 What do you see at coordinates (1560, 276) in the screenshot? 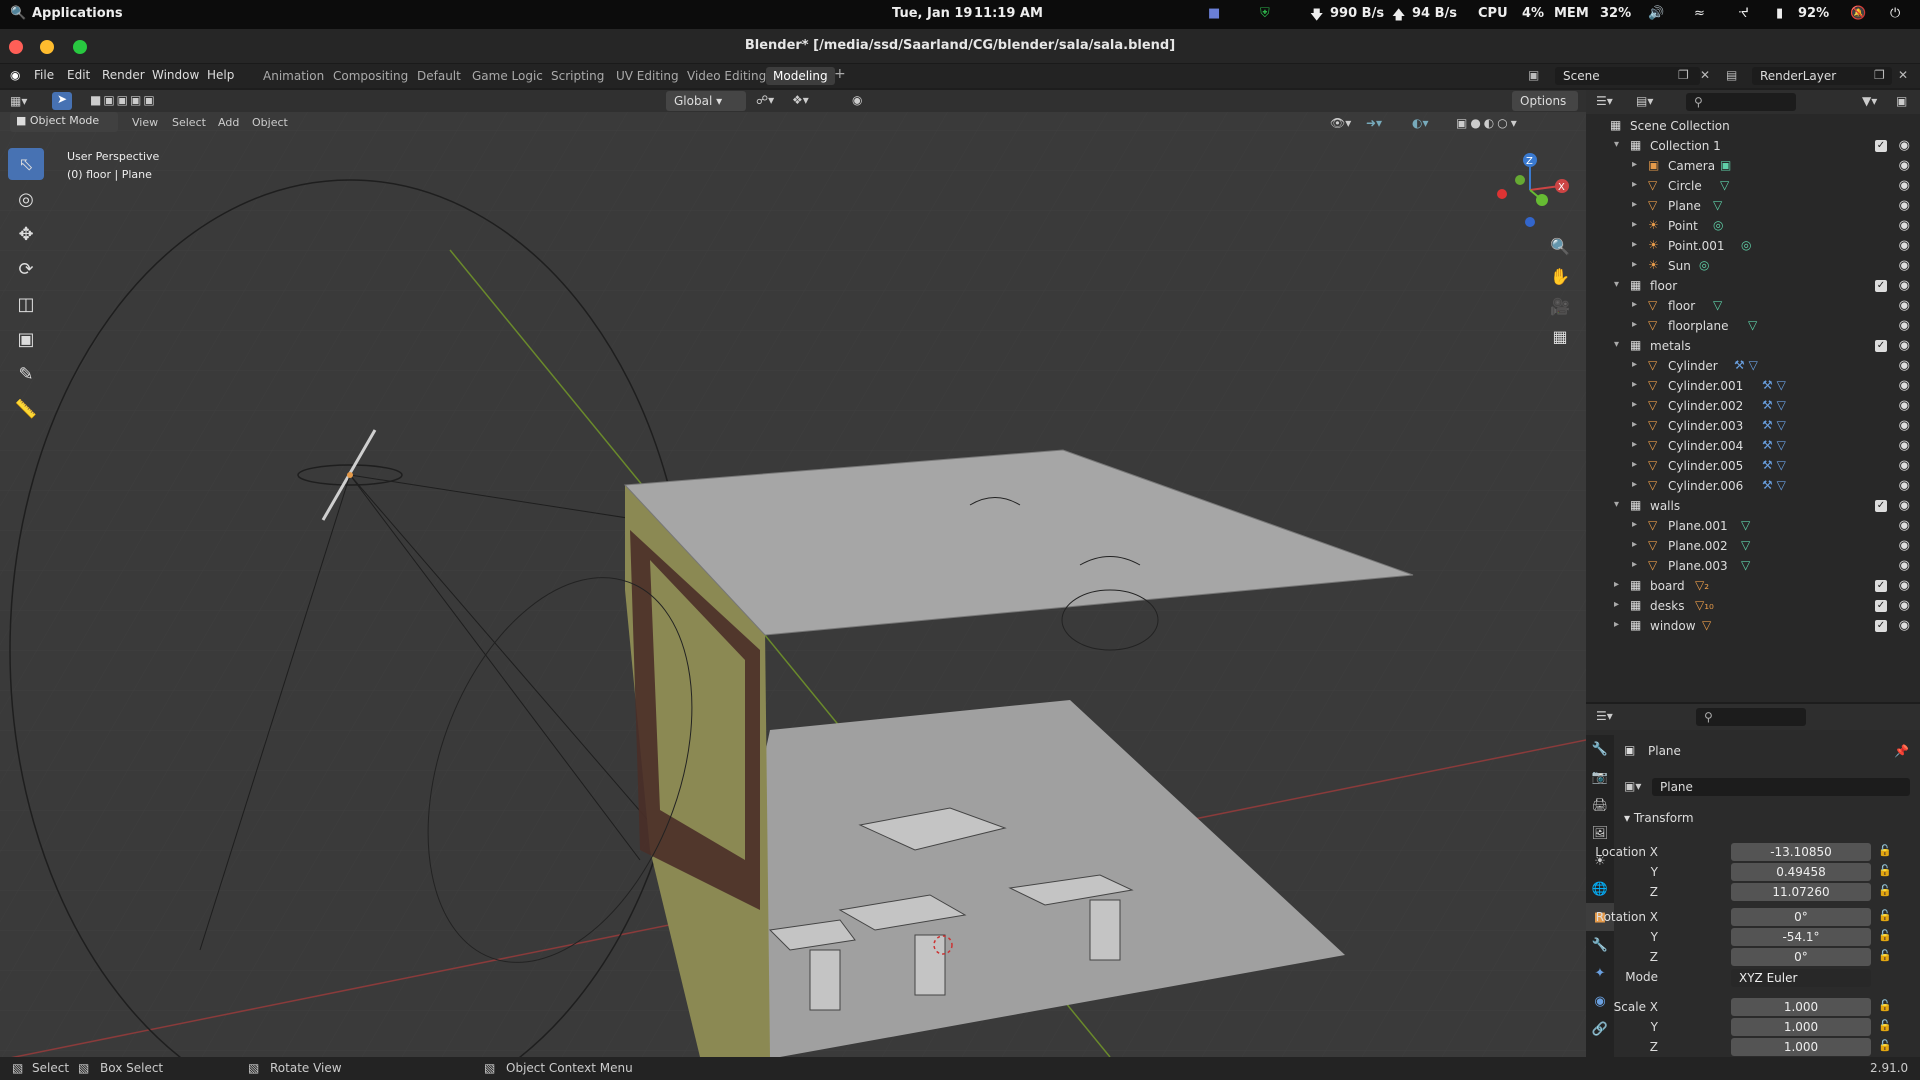
I see `pan-hand-icon: ✋` at bounding box center [1560, 276].